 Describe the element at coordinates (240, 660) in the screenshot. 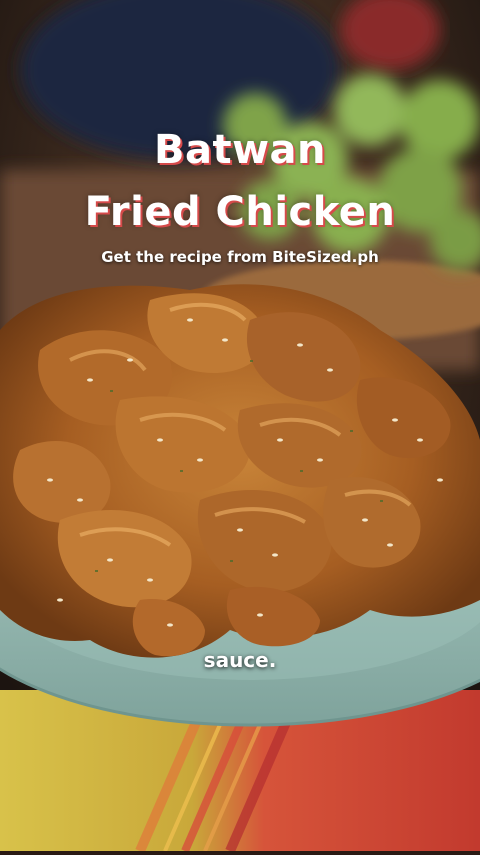

I see `video-caption: sauce.` at that location.